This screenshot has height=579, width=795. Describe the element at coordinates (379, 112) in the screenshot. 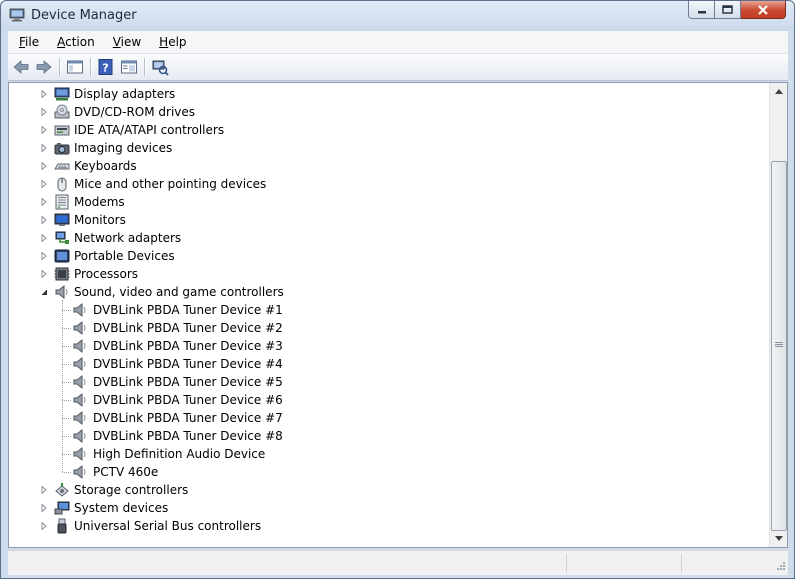

I see `tree-category-row: DVD/CD-ROM drives` at that location.